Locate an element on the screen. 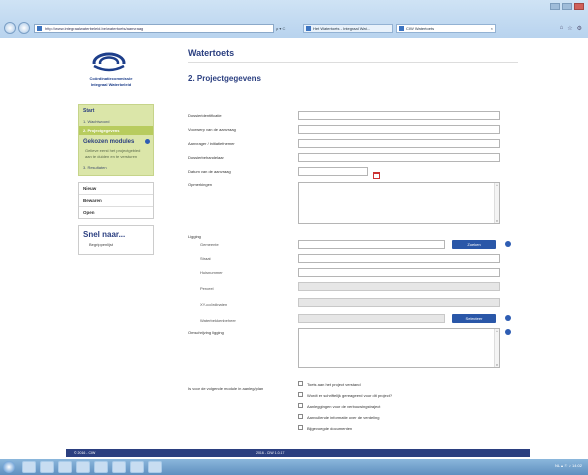 The width and height of the screenshot is (588, 475). footer-left: © 2016 - CIW is located at coordinates (85, 453).